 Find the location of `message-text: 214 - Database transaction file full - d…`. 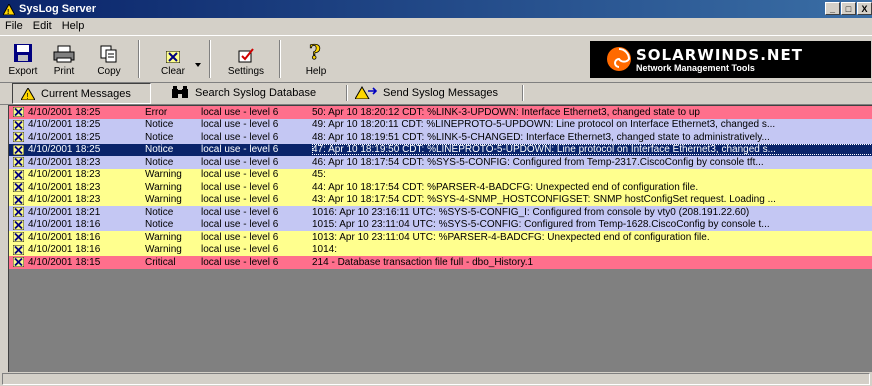

message-text: 214 - Database transaction file full - d… is located at coordinates (423, 262).